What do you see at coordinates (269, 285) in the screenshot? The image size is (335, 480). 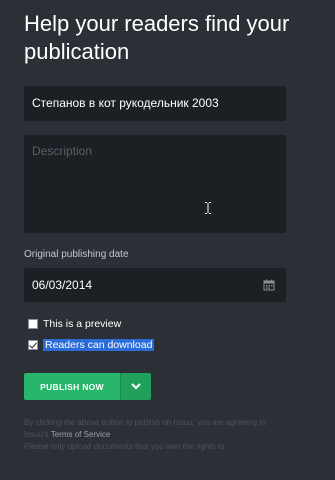 I see `calendar-icon` at bounding box center [269, 285].